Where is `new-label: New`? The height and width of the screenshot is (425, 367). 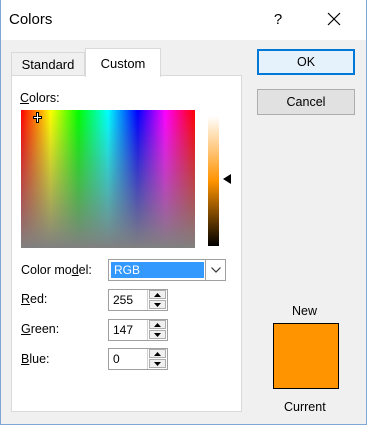
new-label: New is located at coordinates (305, 311).